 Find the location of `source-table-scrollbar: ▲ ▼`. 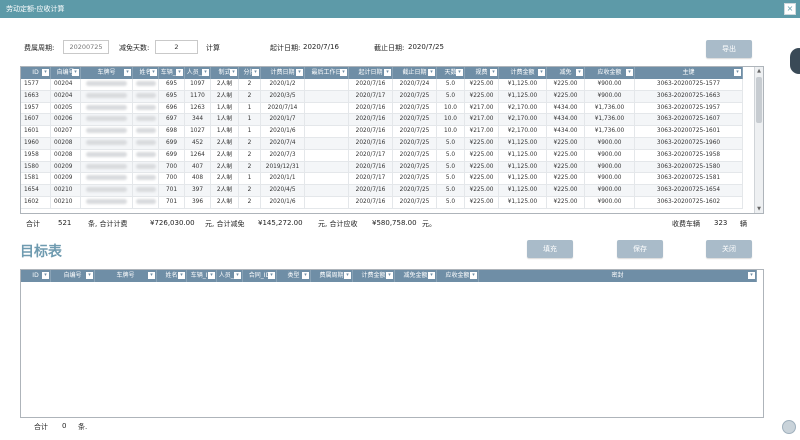

source-table-scrollbar: ▲ ▼ is located at coordinates (758, 140).